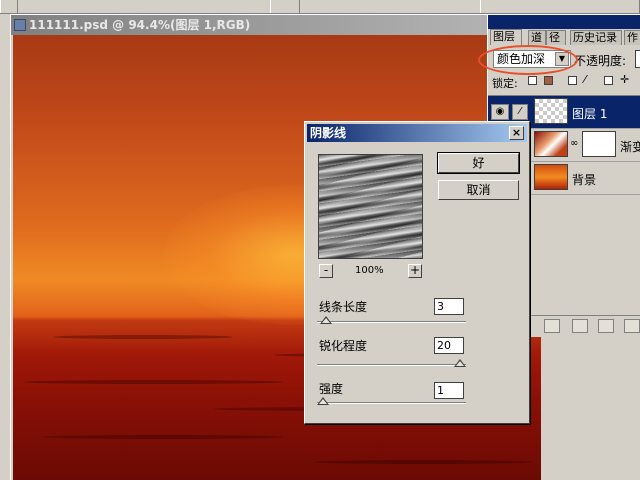 The width and height of the screenshot is (640, 480). What do you see at coordinates (505, 83) in the screenshot?
I see `lock-label: 锁定:` at bounding box center [505, 83].